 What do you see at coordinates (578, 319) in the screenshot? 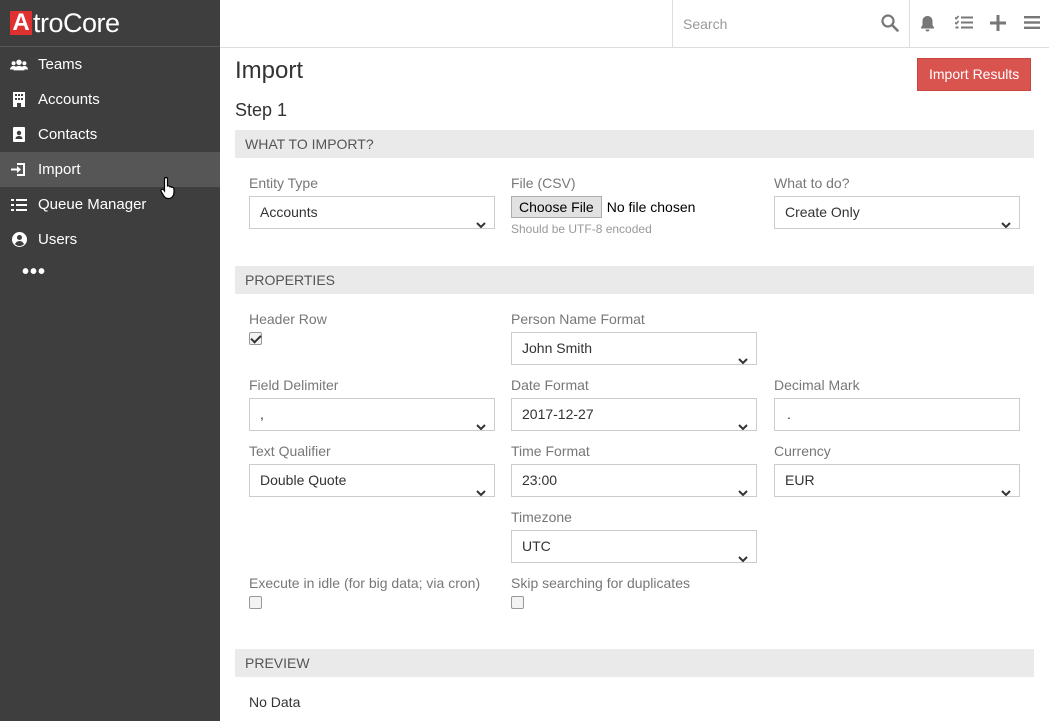
I see `person-name-format-label: Person Name Format` at bounding box center [578, 319].